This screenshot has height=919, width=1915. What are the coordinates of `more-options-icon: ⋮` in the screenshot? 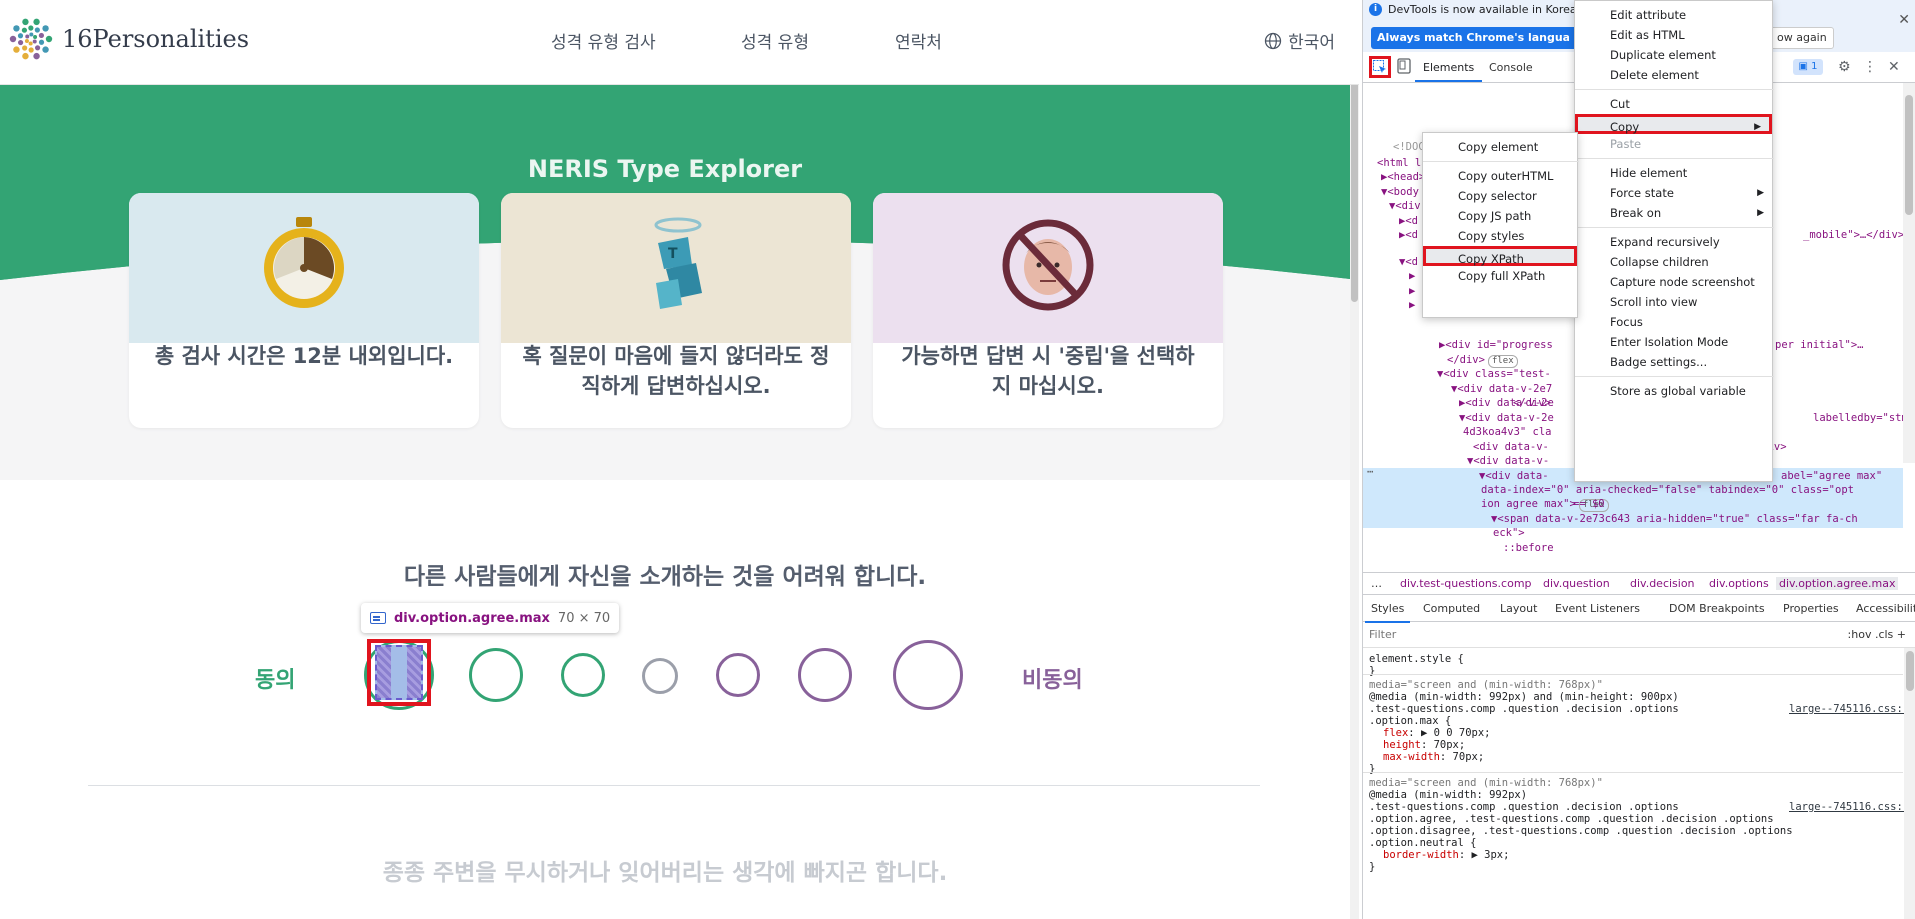 It's located at (1870, 67).